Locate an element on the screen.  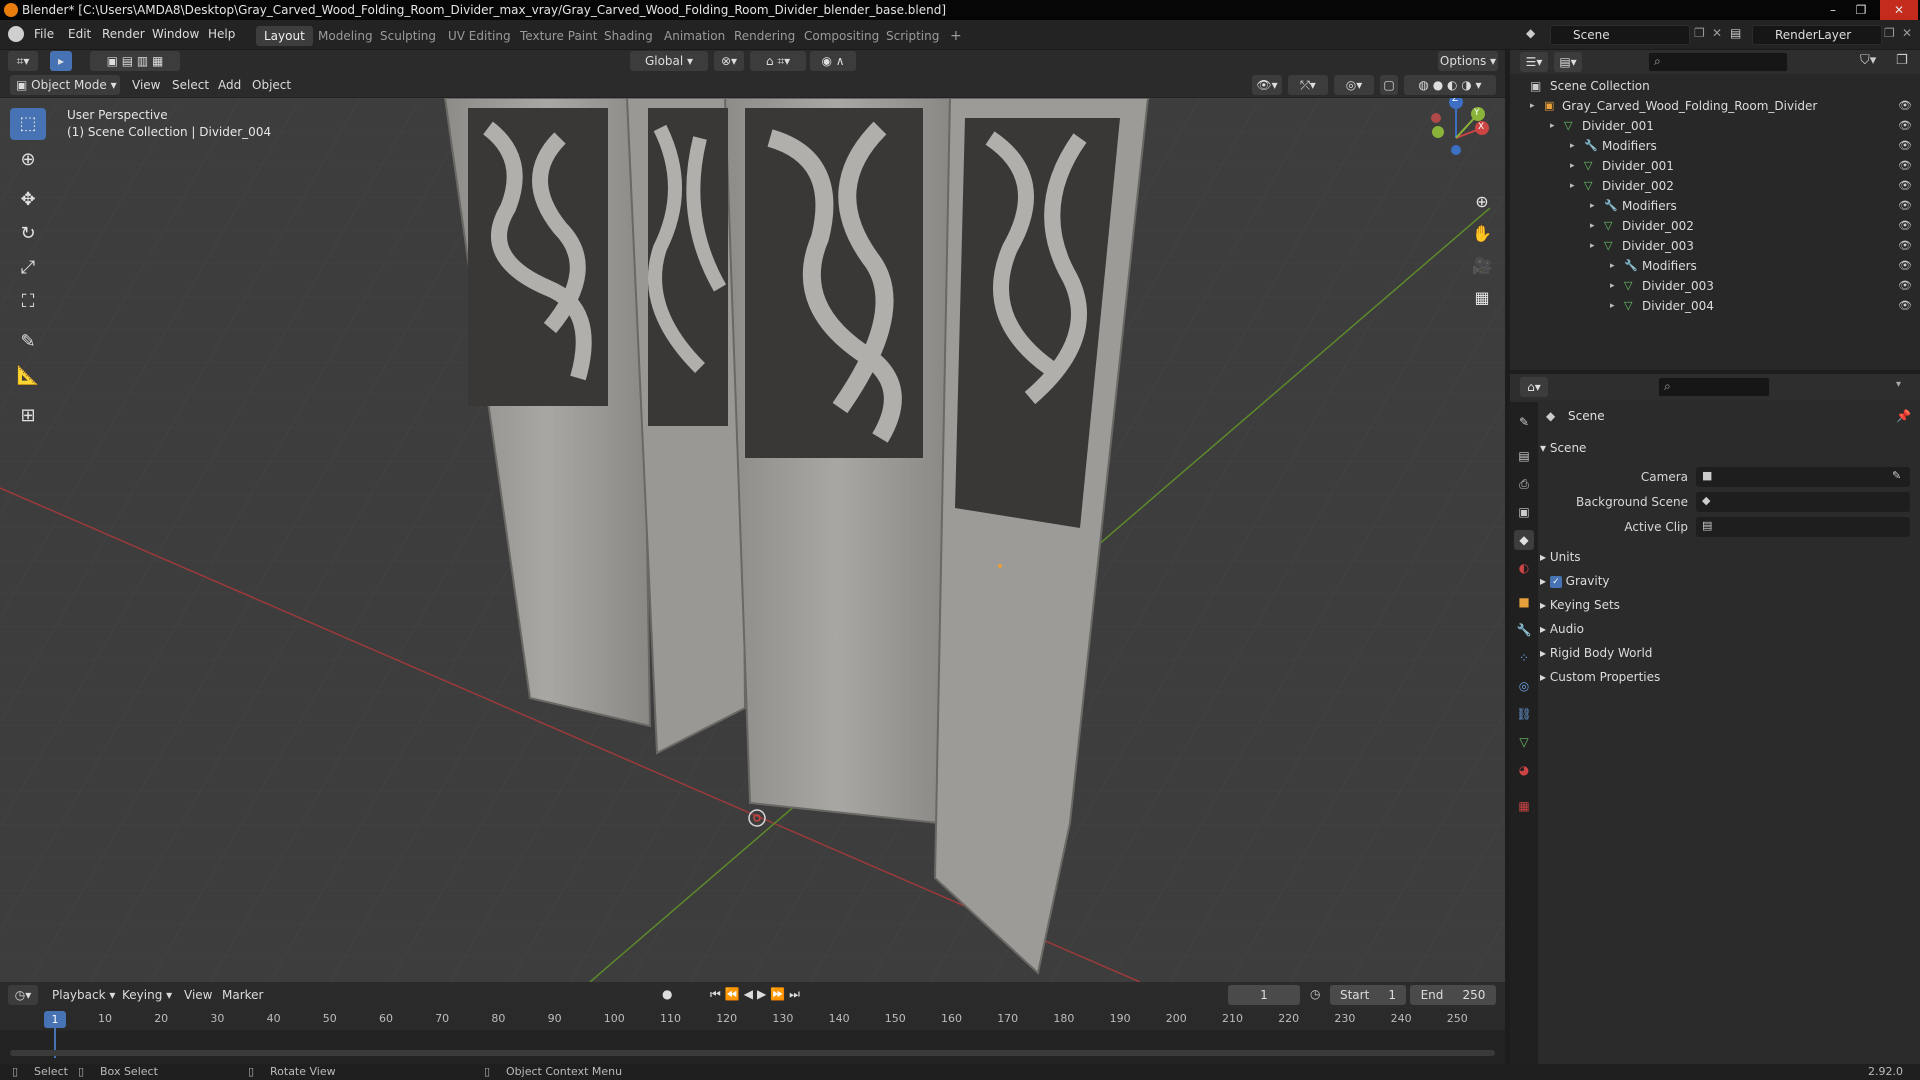
menu-marker: Marker is located at coordinates (242, 995).